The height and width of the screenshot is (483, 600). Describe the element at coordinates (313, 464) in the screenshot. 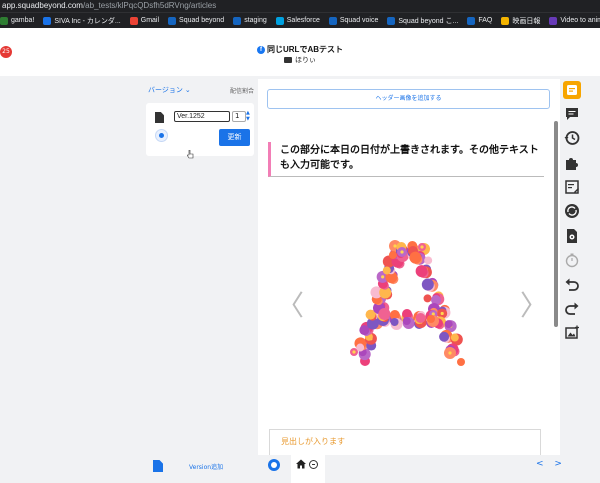

I see `zoom-out-icon` at that location.